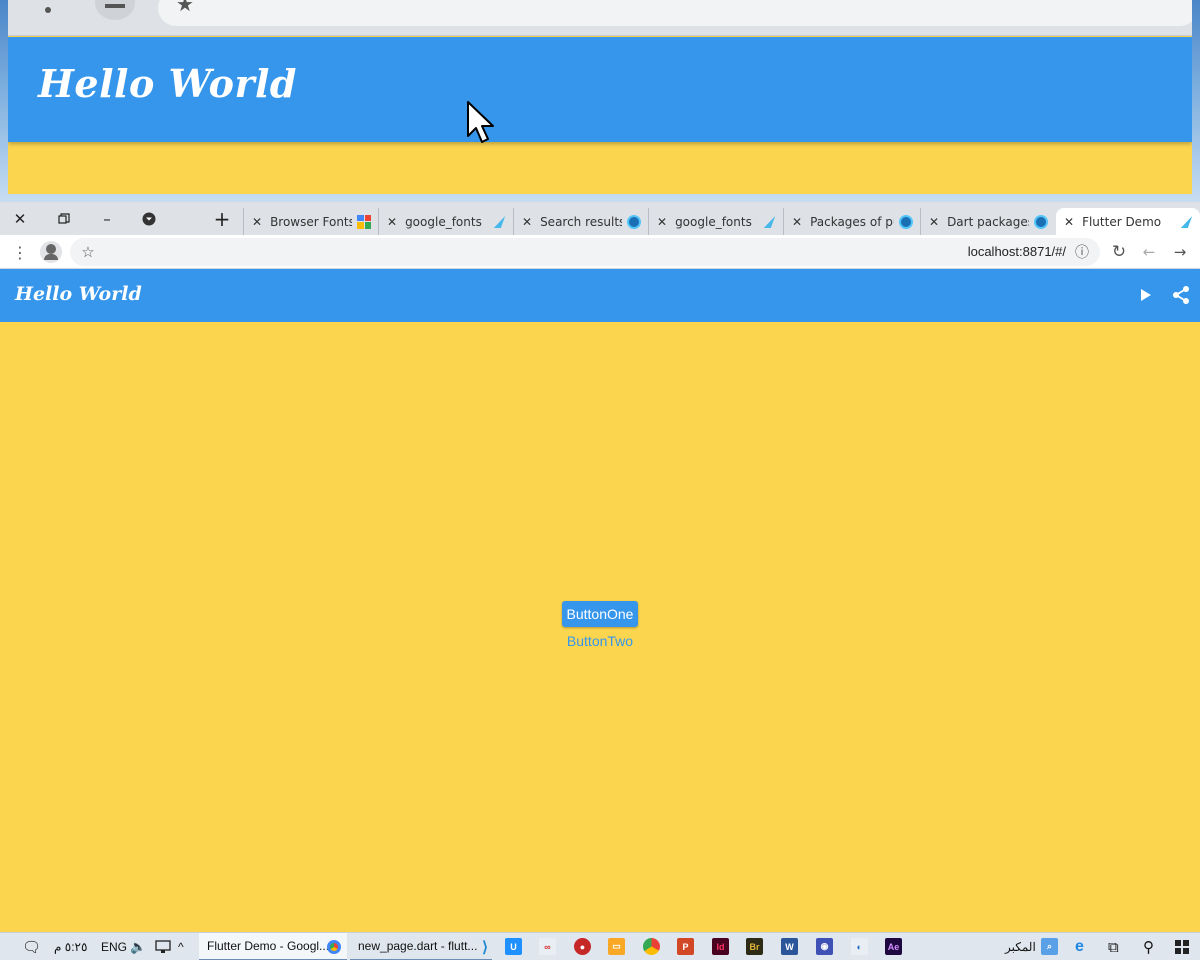 This screenshot has height=960, width=1200. Describe the element at coordinates (987, 221) in the screenshot. I see `tab-dart-packages: ✕ Dart packages` at that location.